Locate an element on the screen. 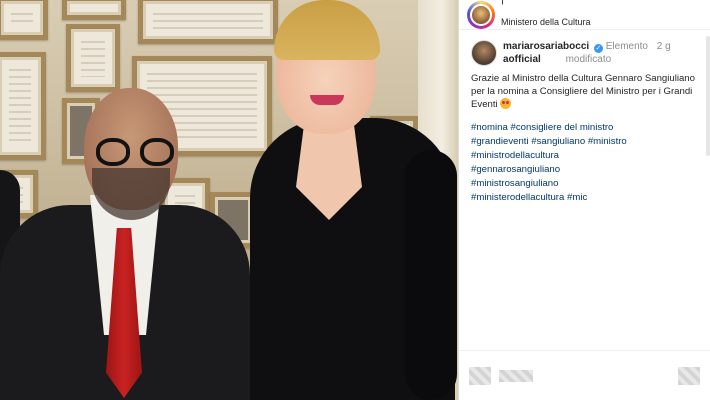 The height and width of the screenshot is (400, 710). post-header: | Ministero della Cultura is located at coordinates (584, 15).